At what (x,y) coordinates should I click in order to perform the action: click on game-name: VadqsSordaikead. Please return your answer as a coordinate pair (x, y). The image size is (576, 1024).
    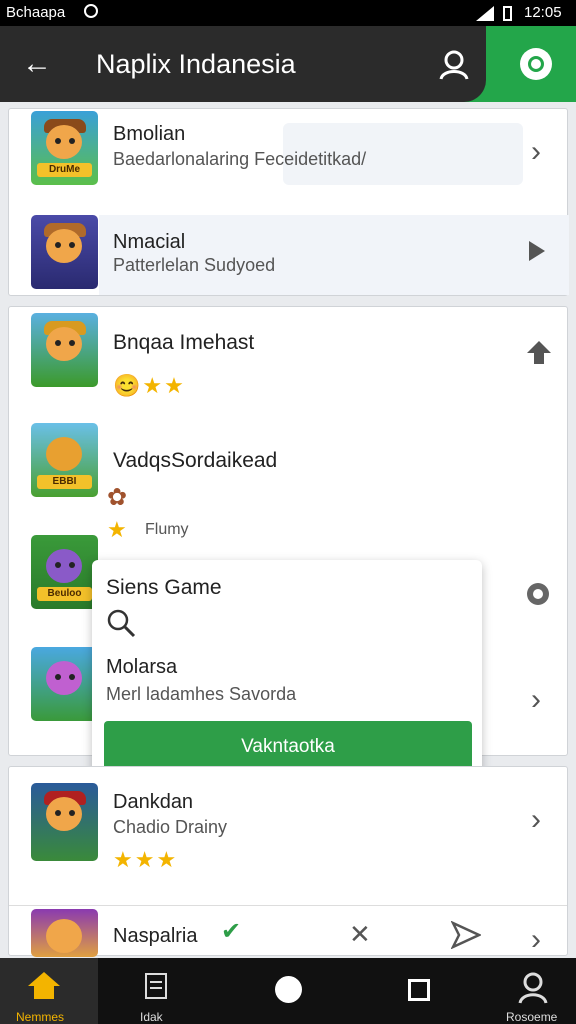
    Looking at the image, I should click on (195, 461).